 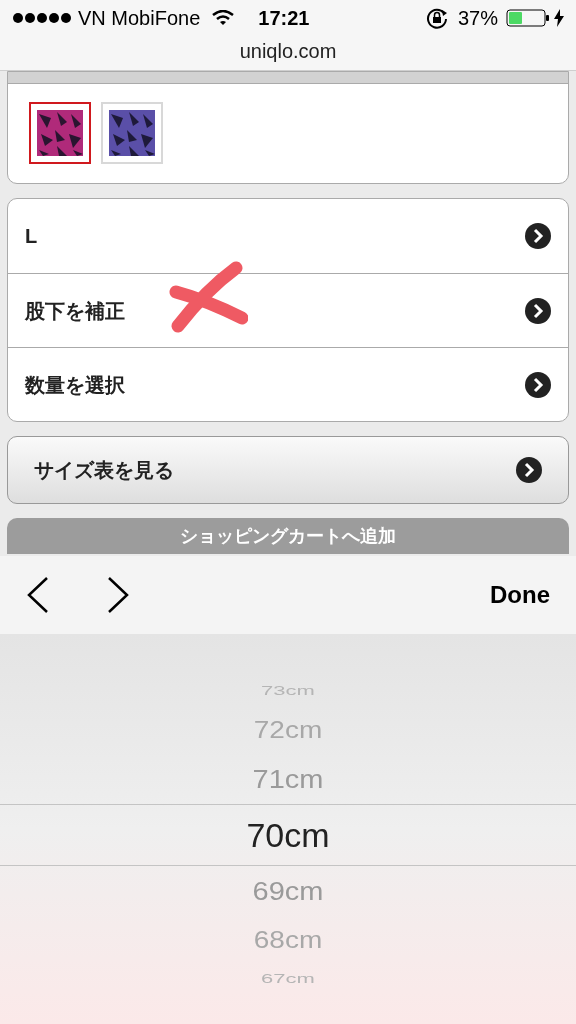 What do you see at coordinates (288, 470) in the screenshot?
I see `size-chart-button: サイズ表を見る` at bounding box center [288, 470].